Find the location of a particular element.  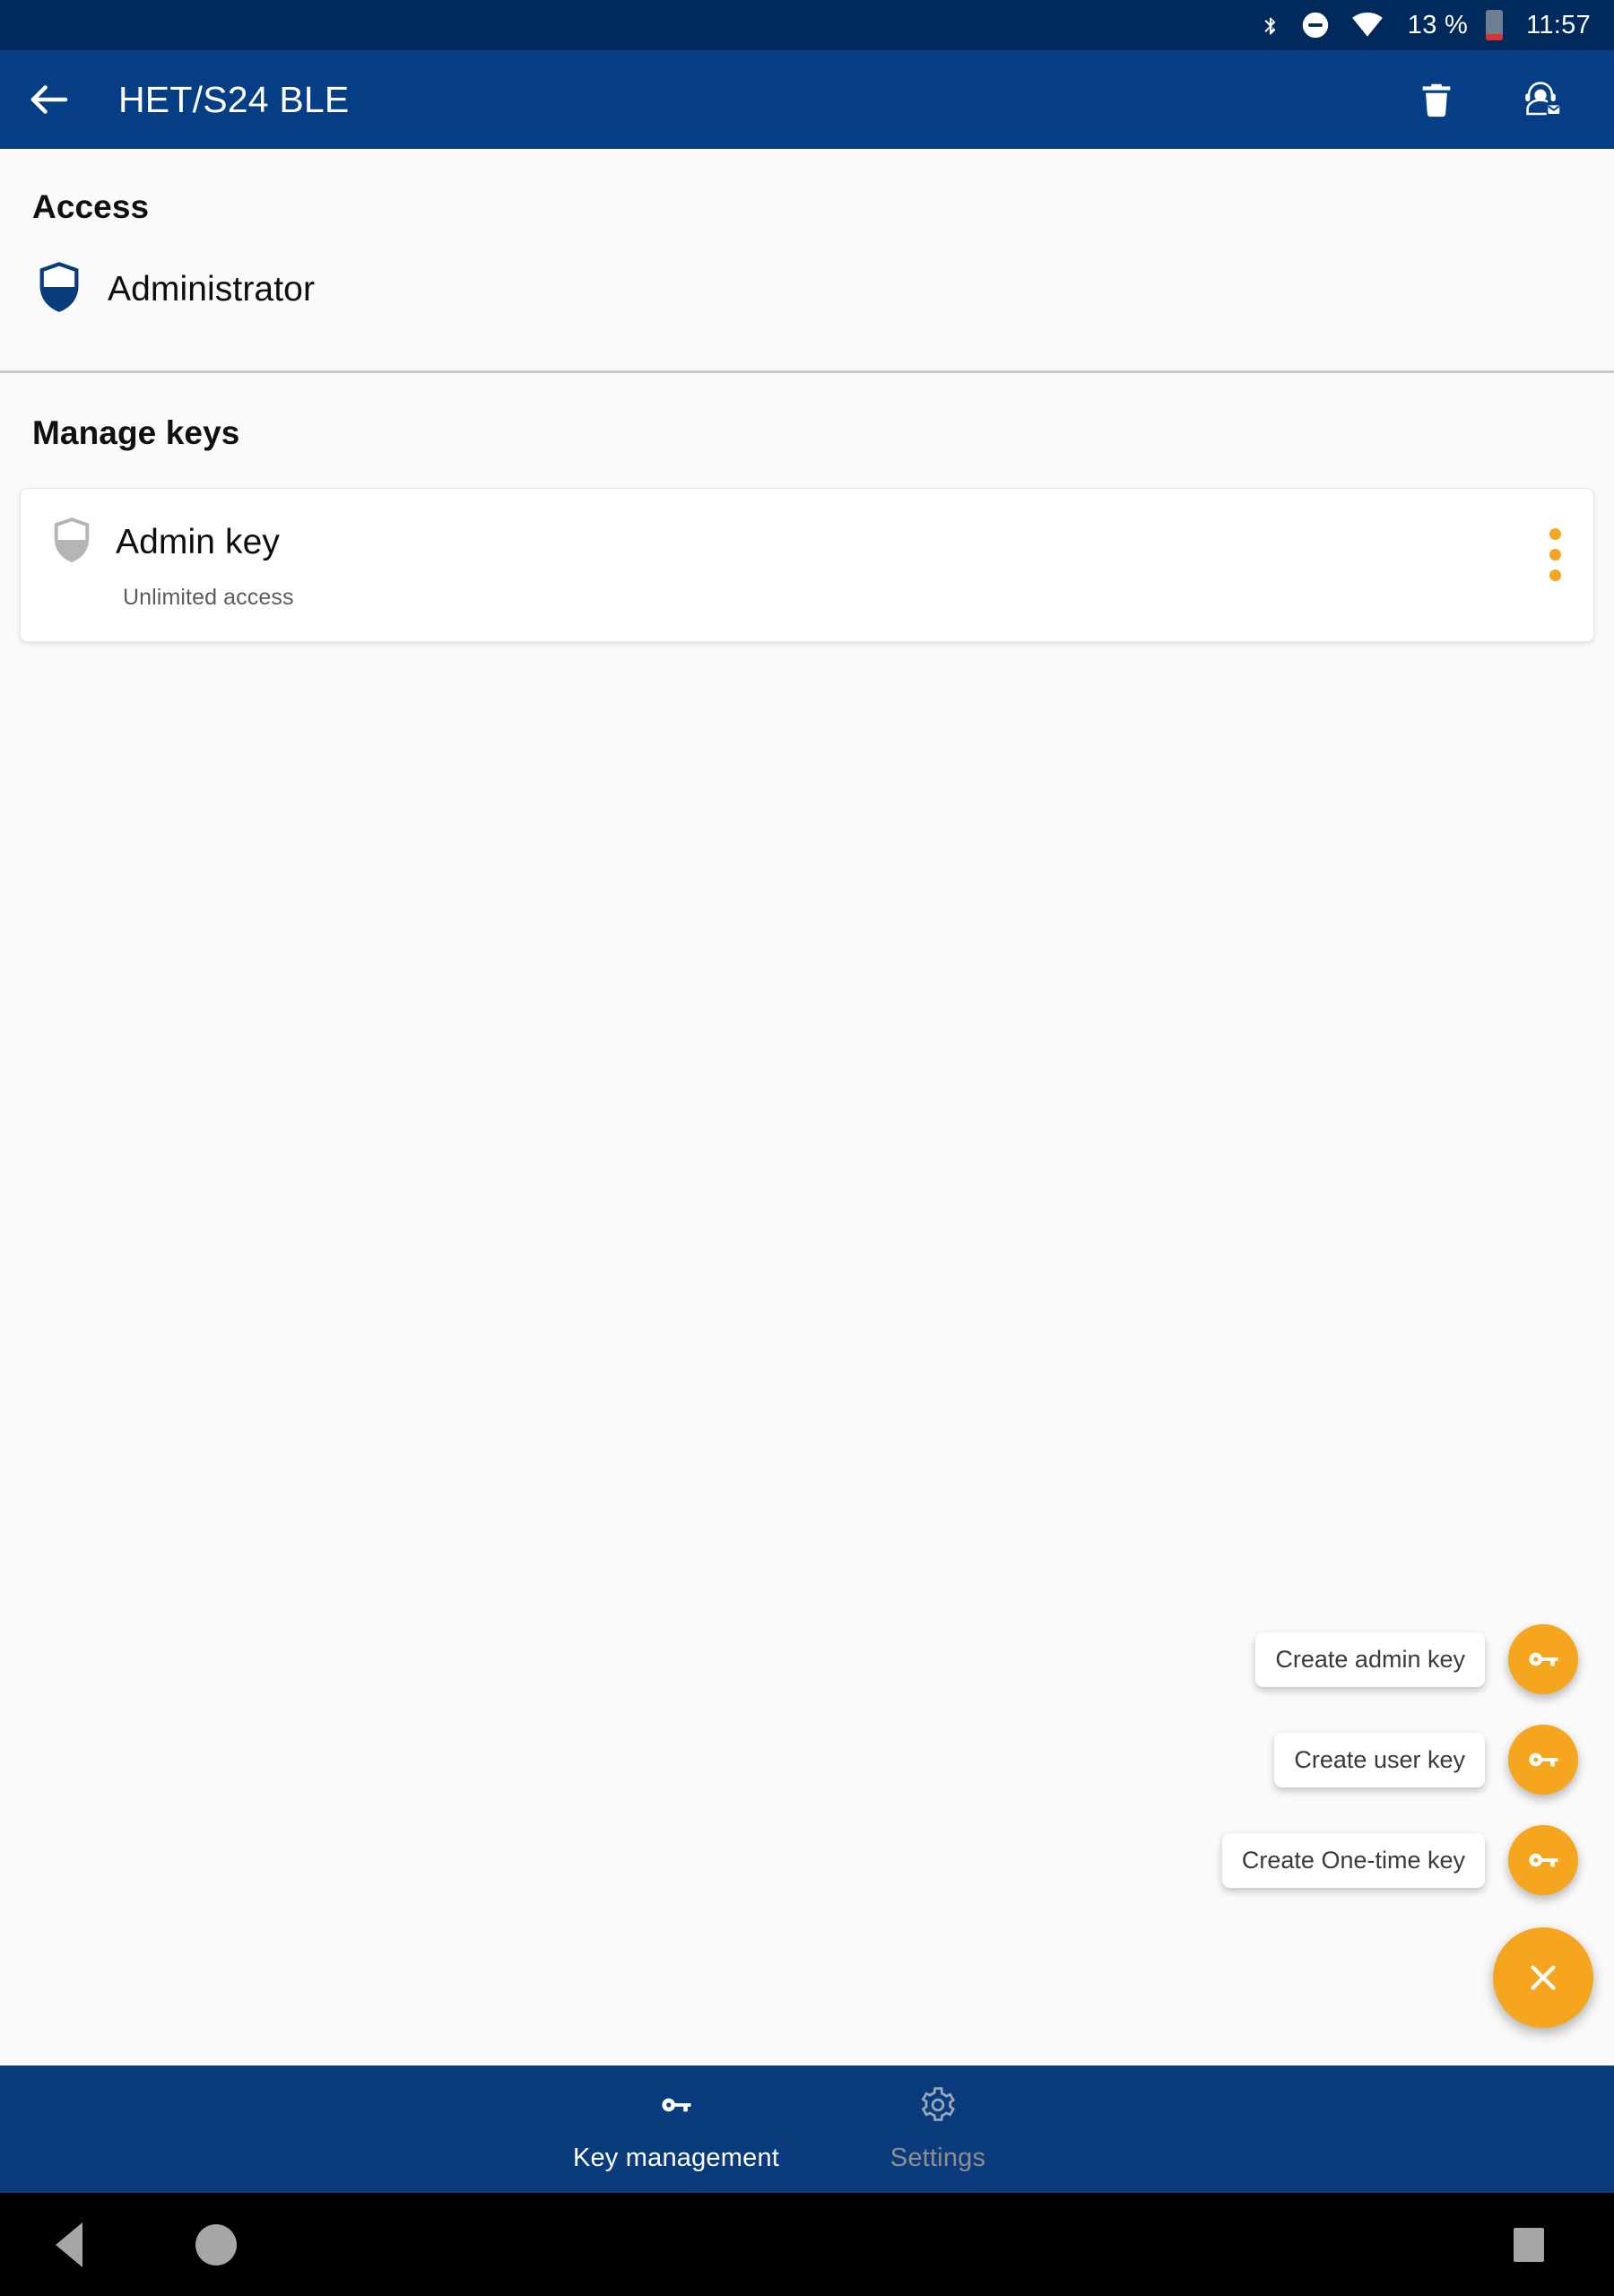

clock-label: 11:57 is located at coordinates (1558, 24).